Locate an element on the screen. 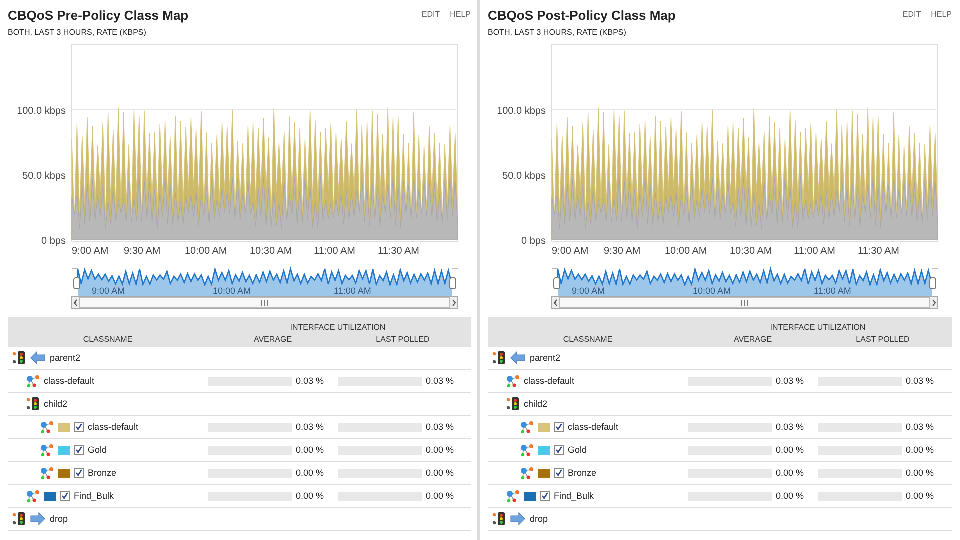 This screenshot has width=960, height=540. y-axis-label: 0 bps is located at coordinates (54, 241).